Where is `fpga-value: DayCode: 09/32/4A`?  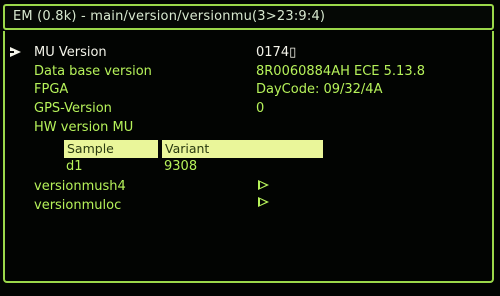
fpga-value: DayCode: 09/32/4A is located at coordinates (319, 89).